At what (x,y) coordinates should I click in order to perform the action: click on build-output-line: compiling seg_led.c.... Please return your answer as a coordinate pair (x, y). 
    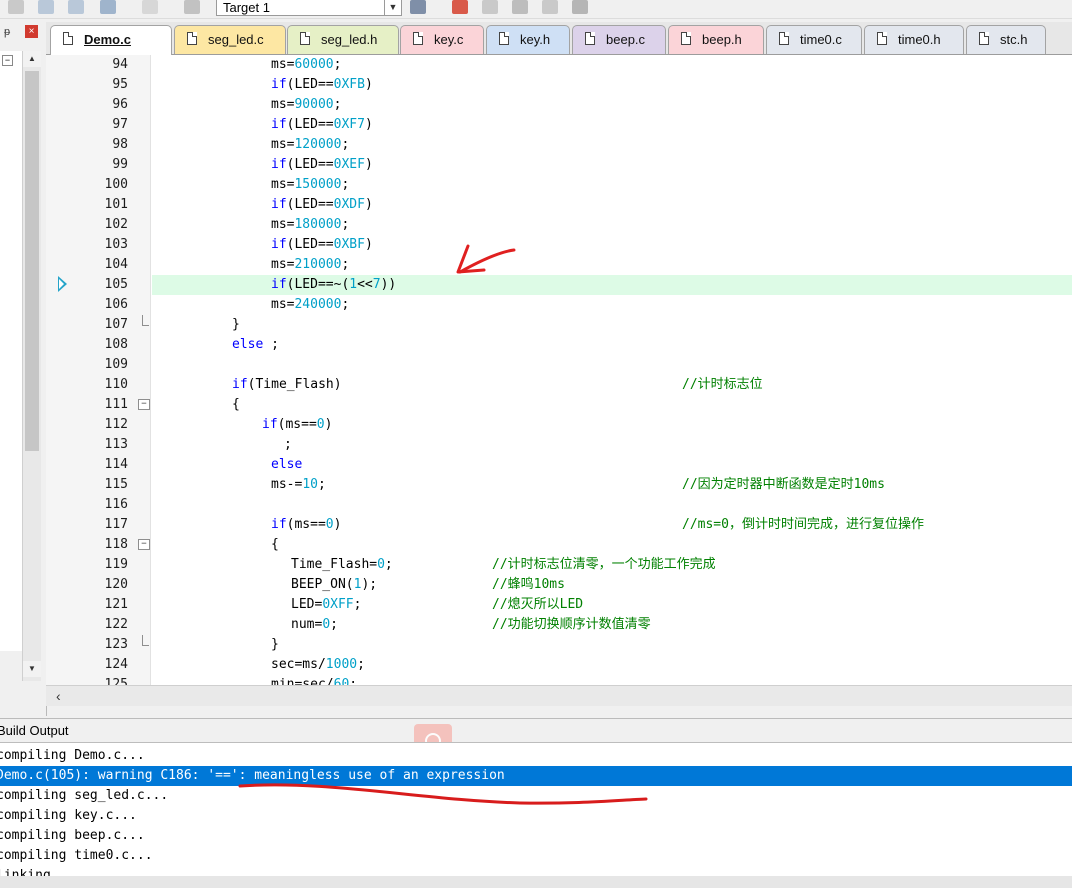
    Looking at the image, I should click on (536, 796).